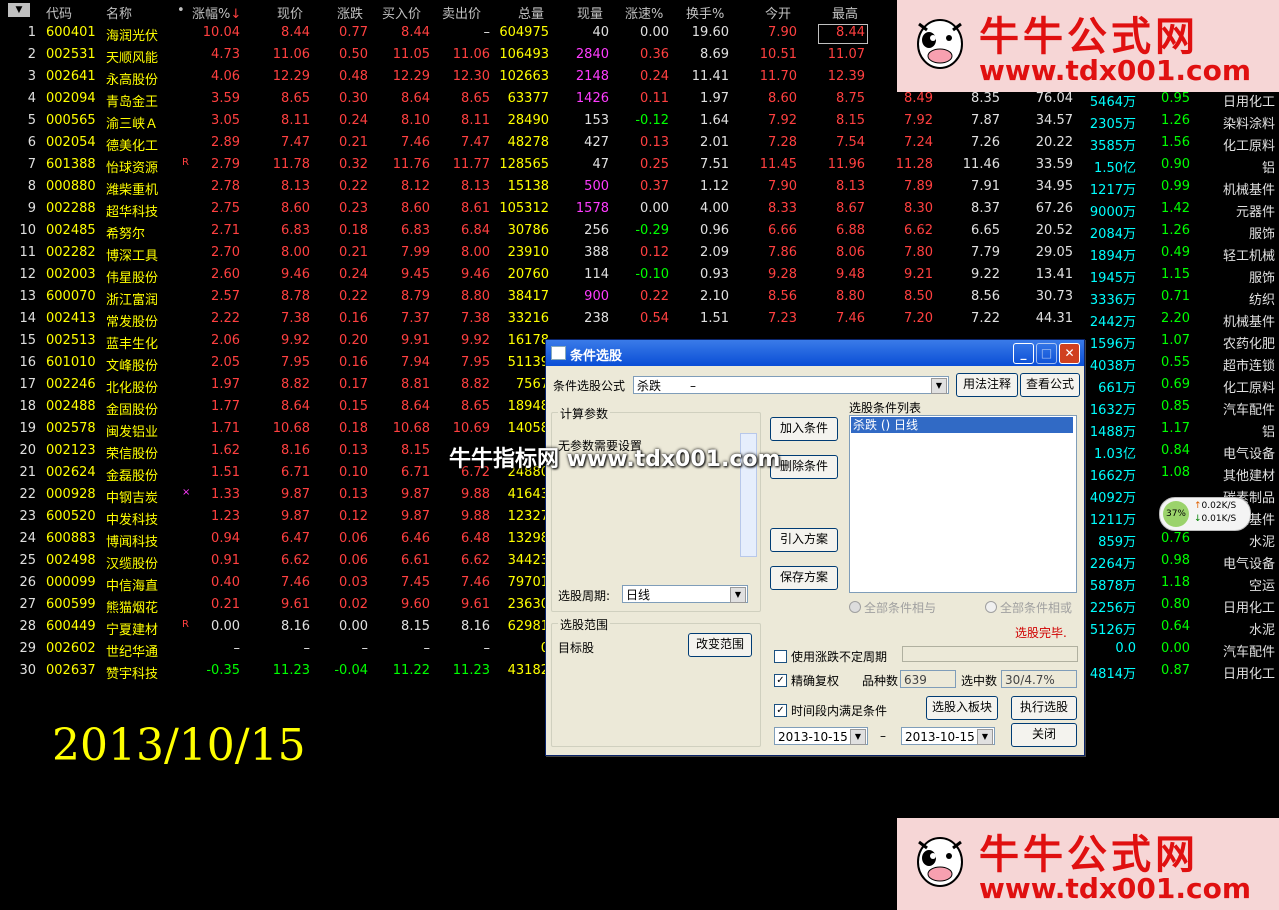 This screenshot has width=1279, height=910. I want to click on cell-turn: 2.01, so click(714, 142).